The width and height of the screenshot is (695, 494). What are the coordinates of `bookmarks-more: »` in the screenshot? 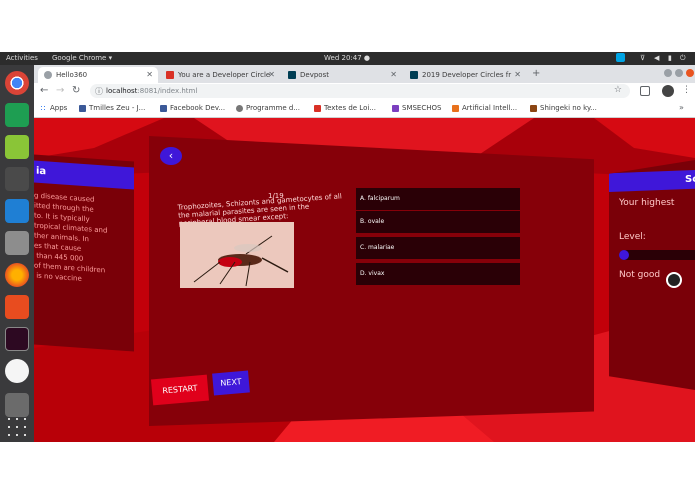 It's located at (681, 107).